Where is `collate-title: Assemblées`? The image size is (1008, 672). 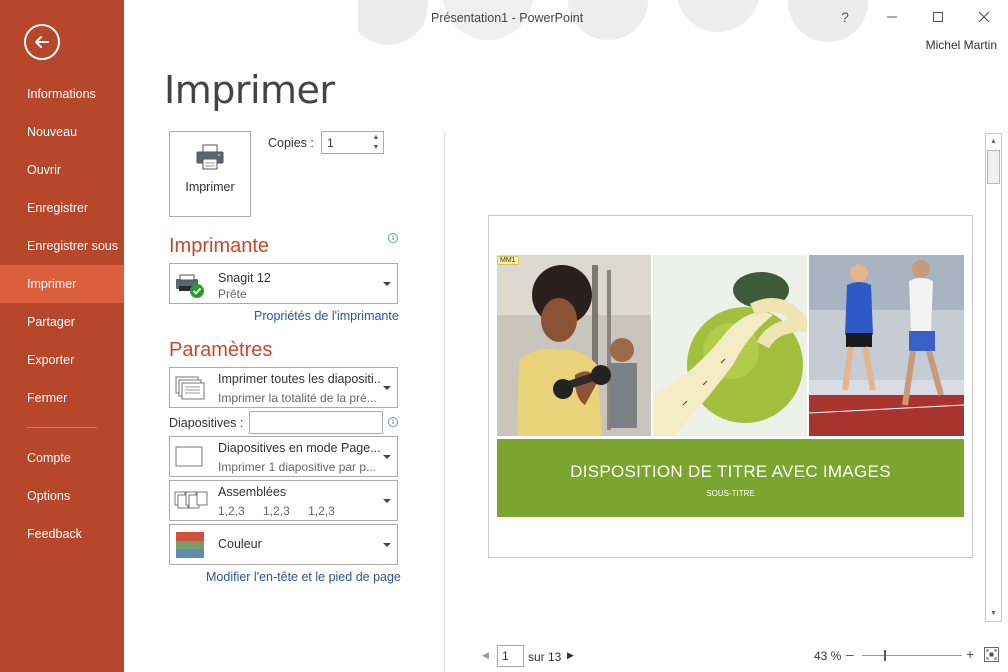
collate-title: Assemblées is located at coordinates (252, 492).